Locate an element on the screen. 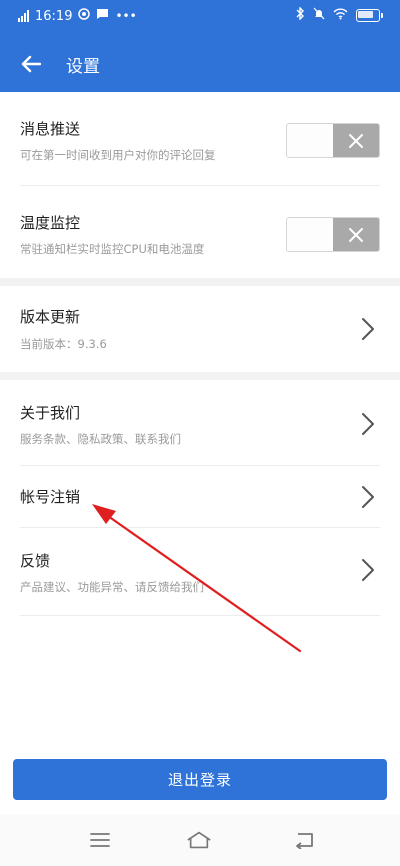 The image size is (400, 866). page-title: 设置 is located at coordinates (83, 67).